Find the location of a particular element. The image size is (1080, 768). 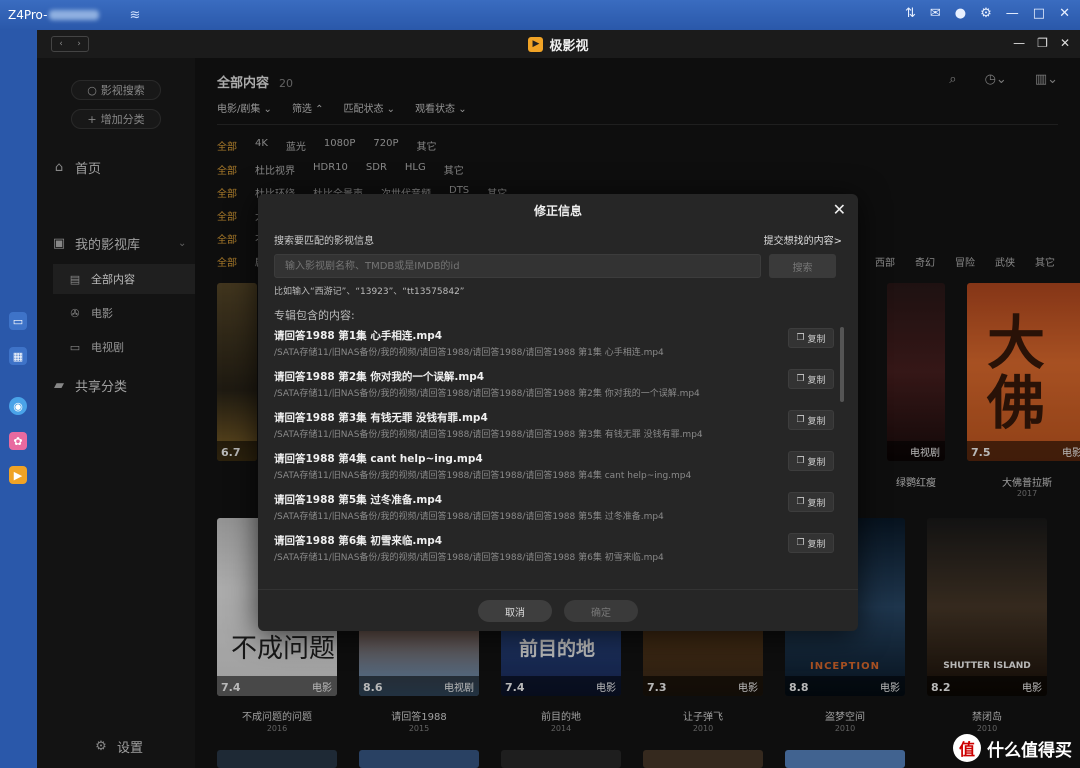

window-minimize-icon: — is located at coordinates (1019, 43).